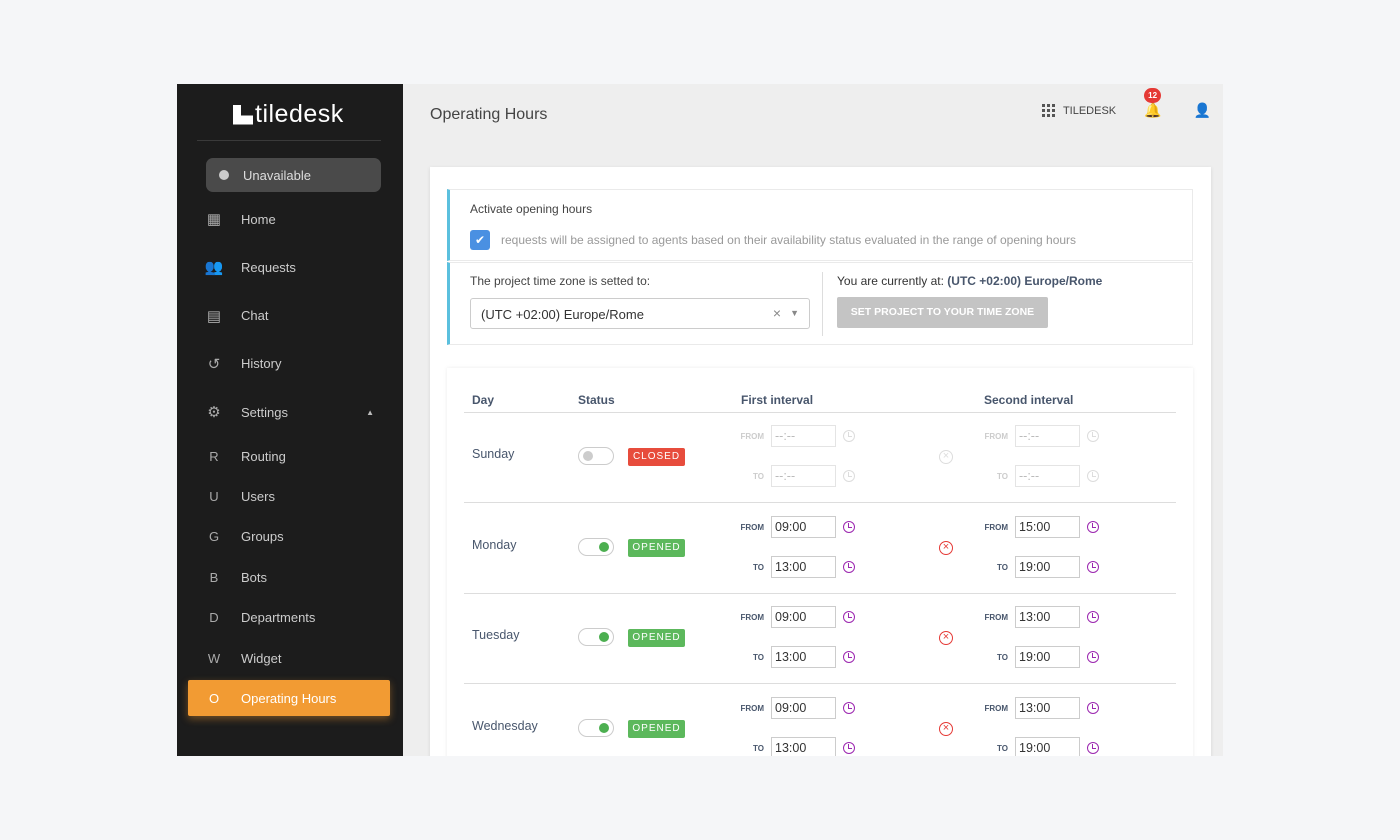 The height and width of the screenshot is (840, 1400). I want to click on sidebar-item-routing: R Routing, so click(289, 456).